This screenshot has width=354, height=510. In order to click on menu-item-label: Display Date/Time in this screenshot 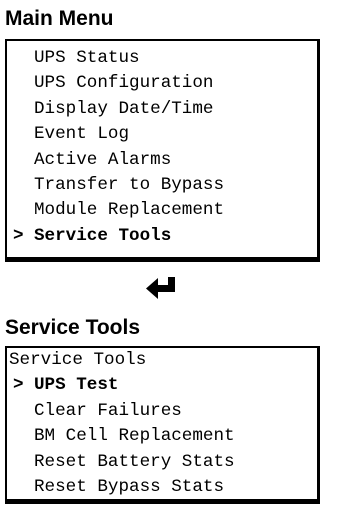, I will do `click(124, 108)`.